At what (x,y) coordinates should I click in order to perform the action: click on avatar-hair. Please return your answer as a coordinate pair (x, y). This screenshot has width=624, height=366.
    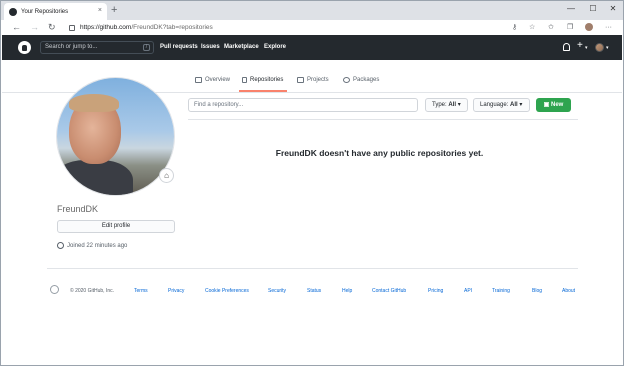
    Looking at the image, I should click on (94, 103).